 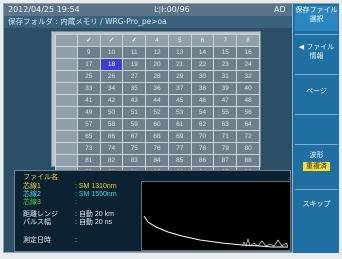 What do you see at coordinates (134, 148) in the screenshot?
I see `file-slot-cell: 75` at bounding box center [134, 148].